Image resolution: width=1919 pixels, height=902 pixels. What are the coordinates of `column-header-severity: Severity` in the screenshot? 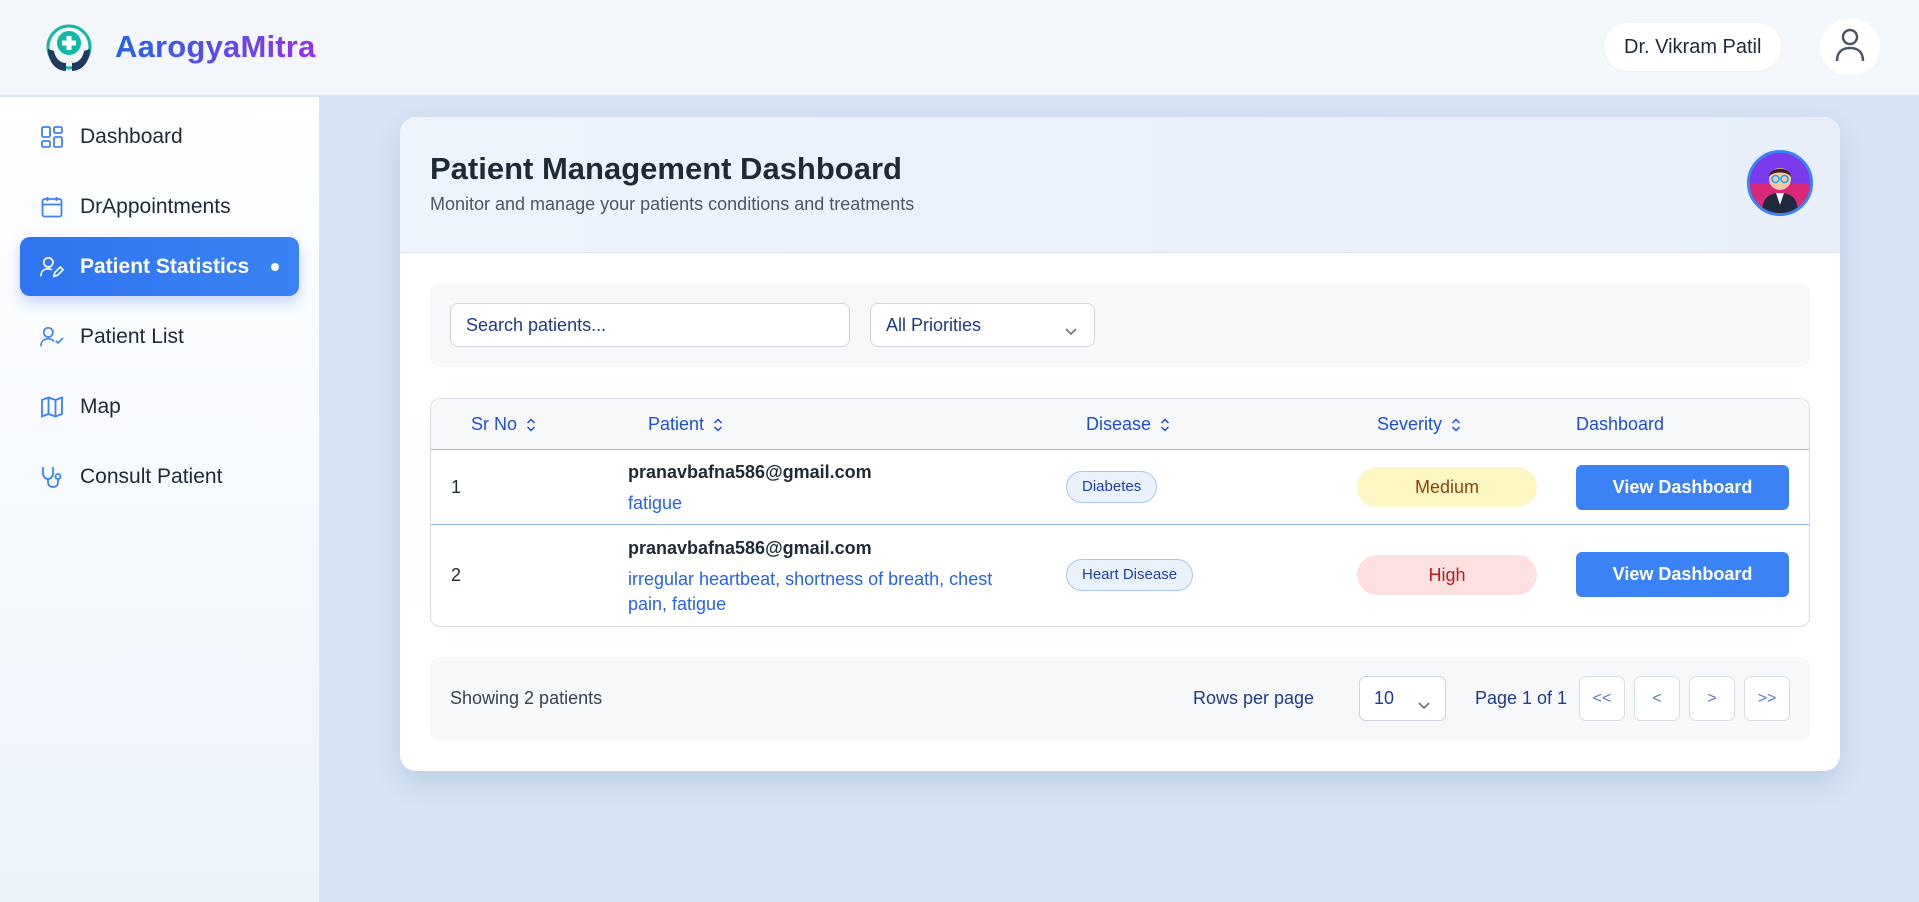 It's located at (1419, 424).